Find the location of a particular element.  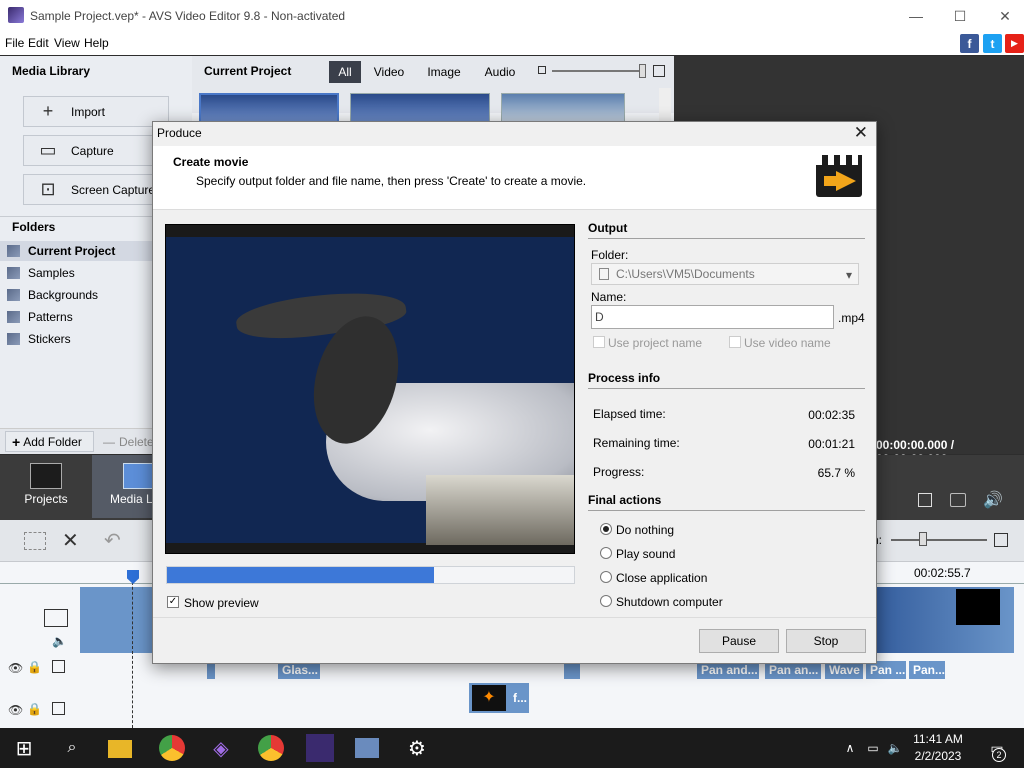

notification-count-badge: 2 is located at coordinates (999, 755).